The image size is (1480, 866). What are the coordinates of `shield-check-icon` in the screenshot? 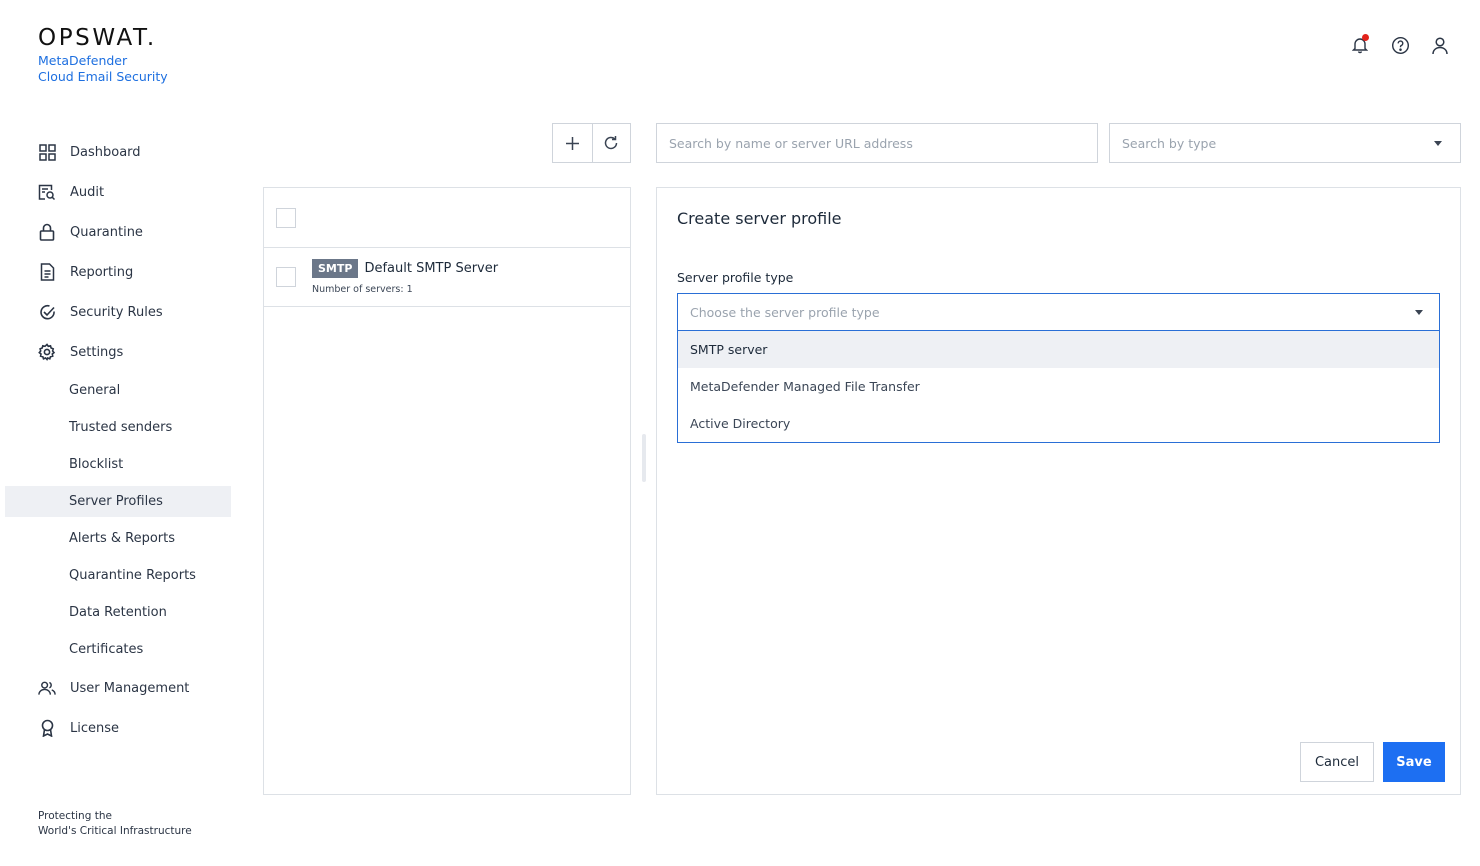 It's located at (47, 312).